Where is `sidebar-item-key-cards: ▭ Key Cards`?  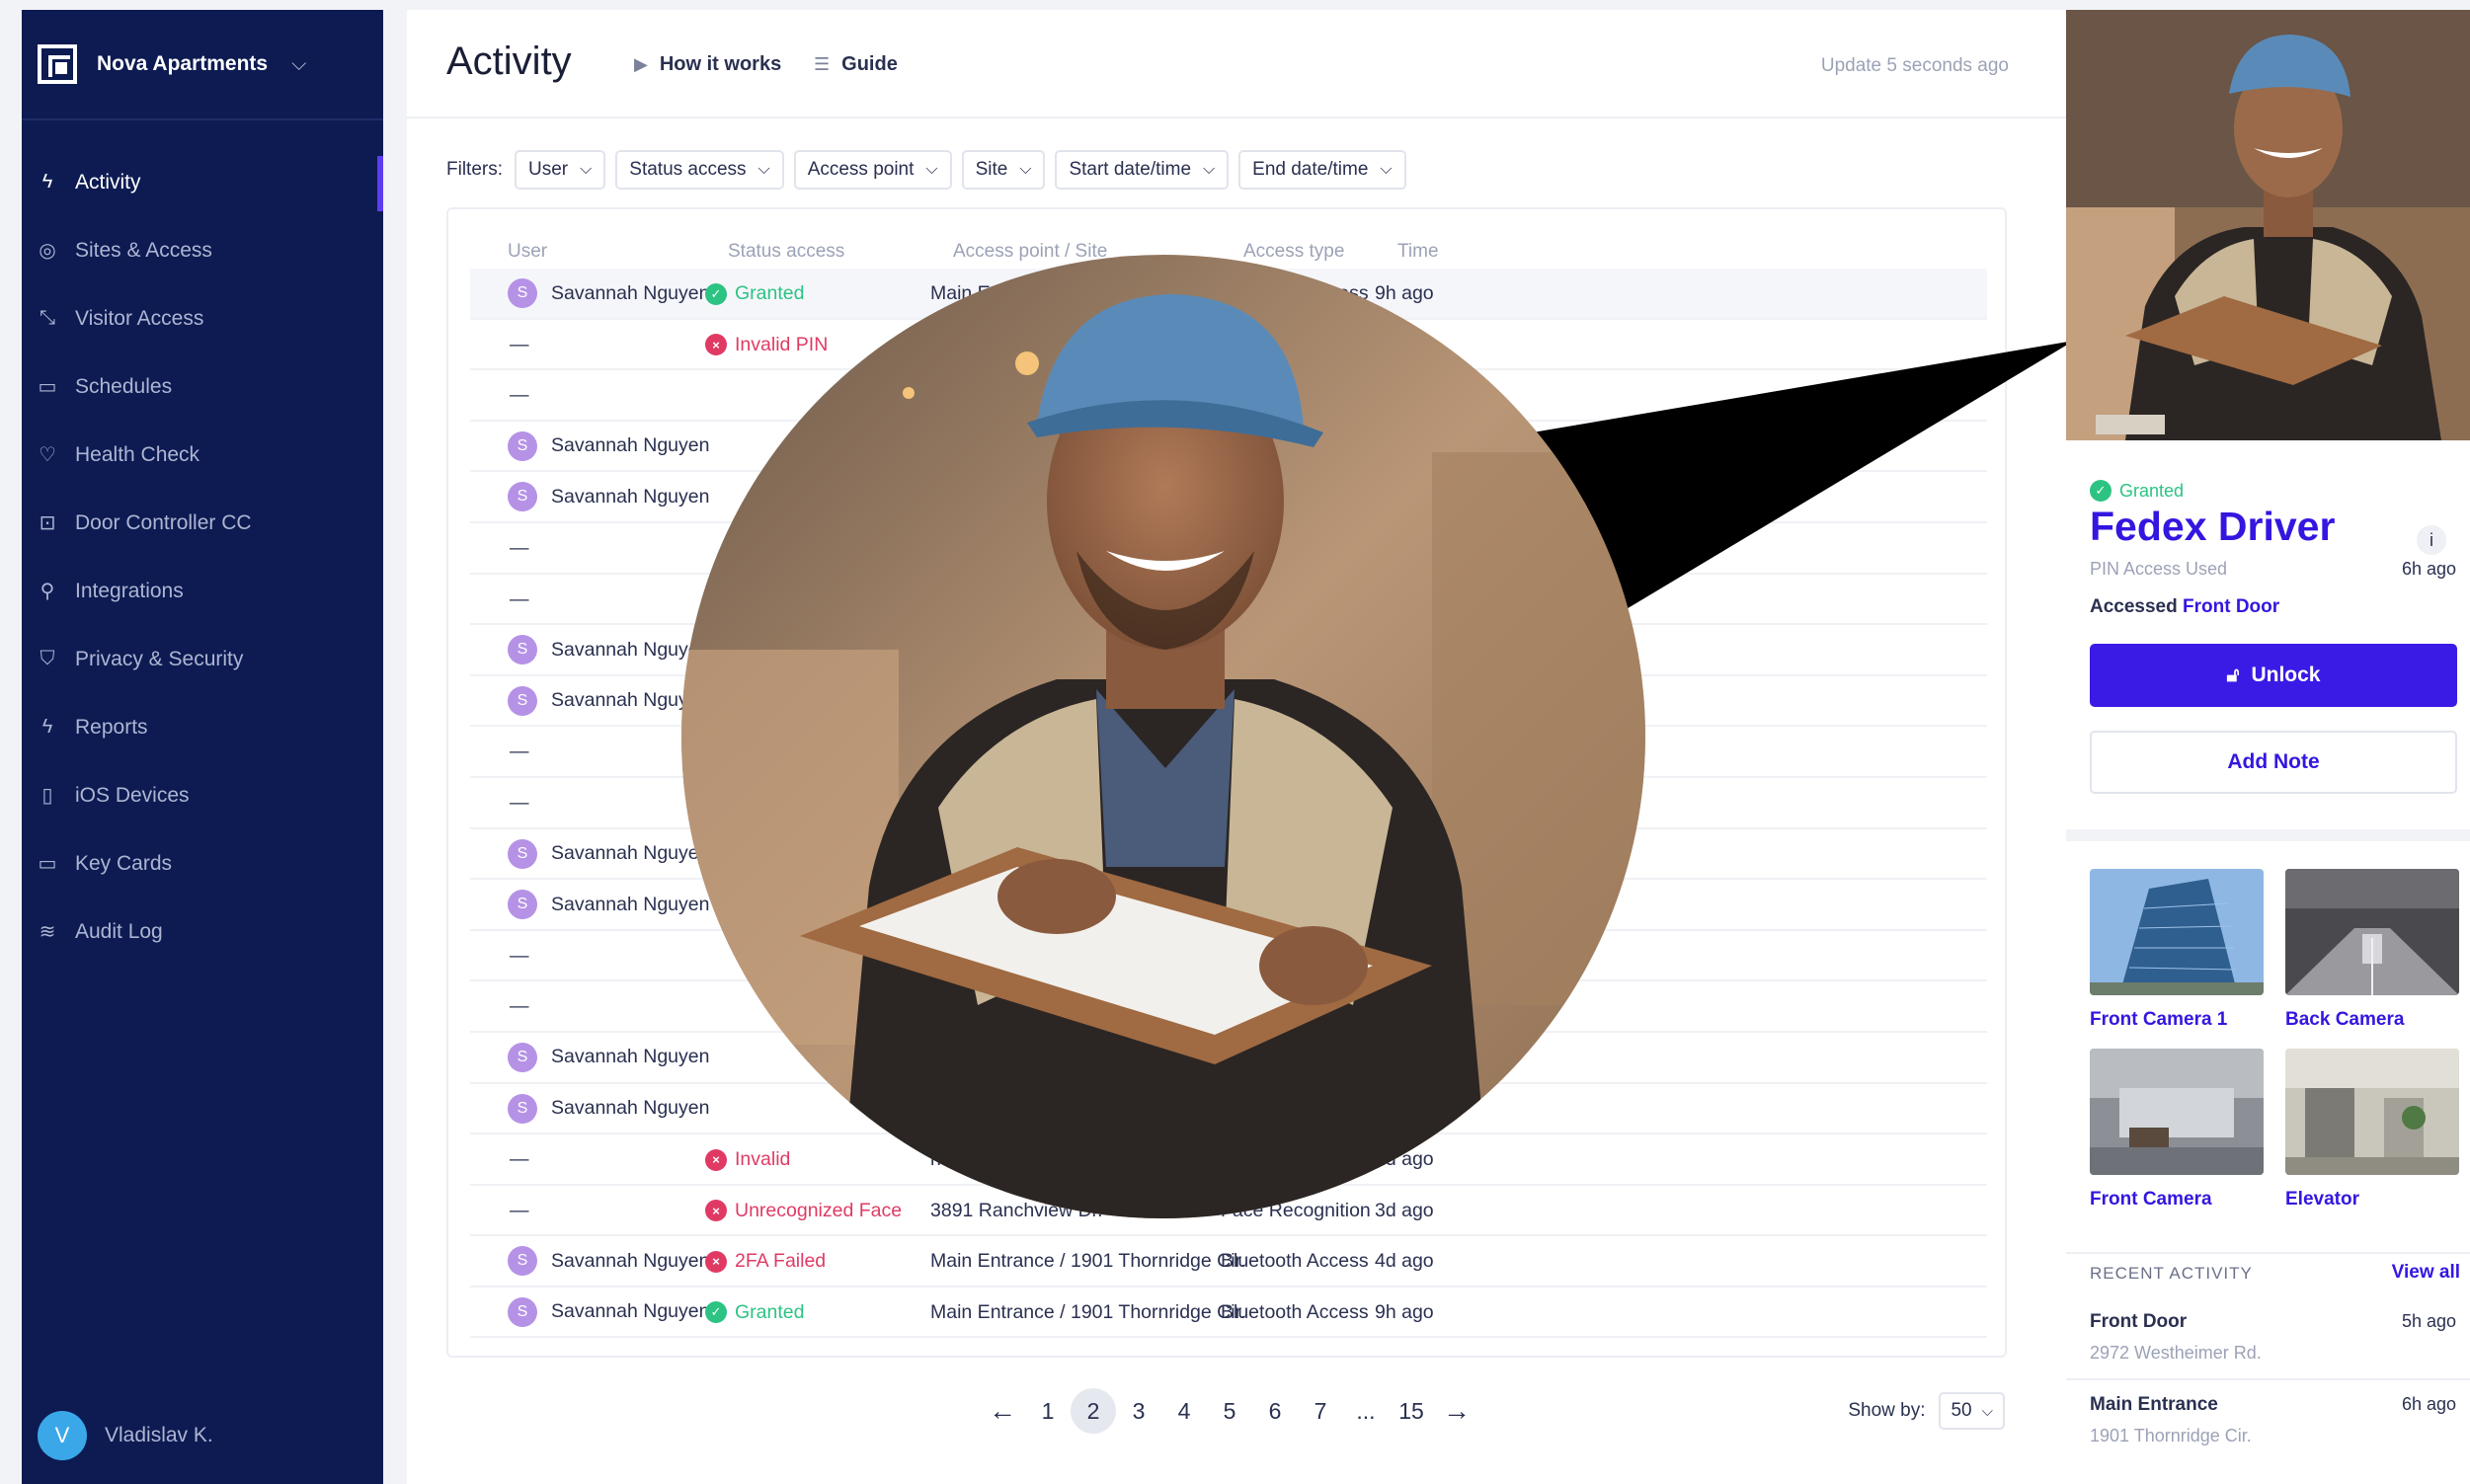
sidebar-item-key-cards: ▭ Key Cards is located at coordinates (203, 864).